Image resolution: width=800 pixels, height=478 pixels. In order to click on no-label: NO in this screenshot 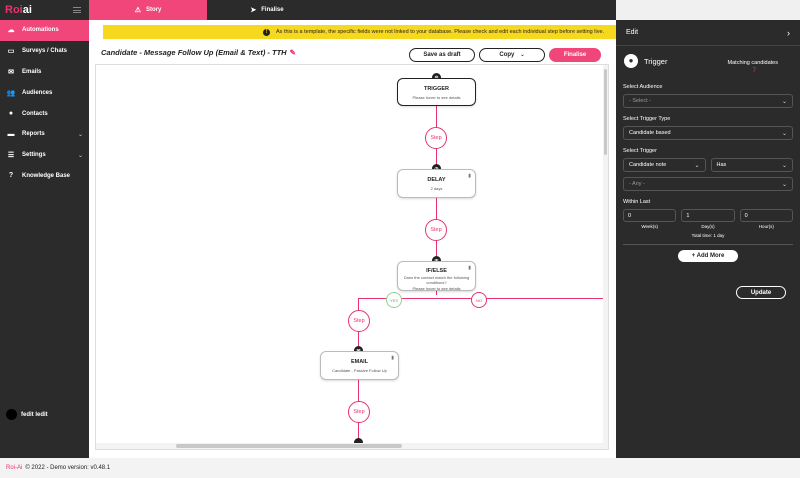, I will do `click(479, 300)`.